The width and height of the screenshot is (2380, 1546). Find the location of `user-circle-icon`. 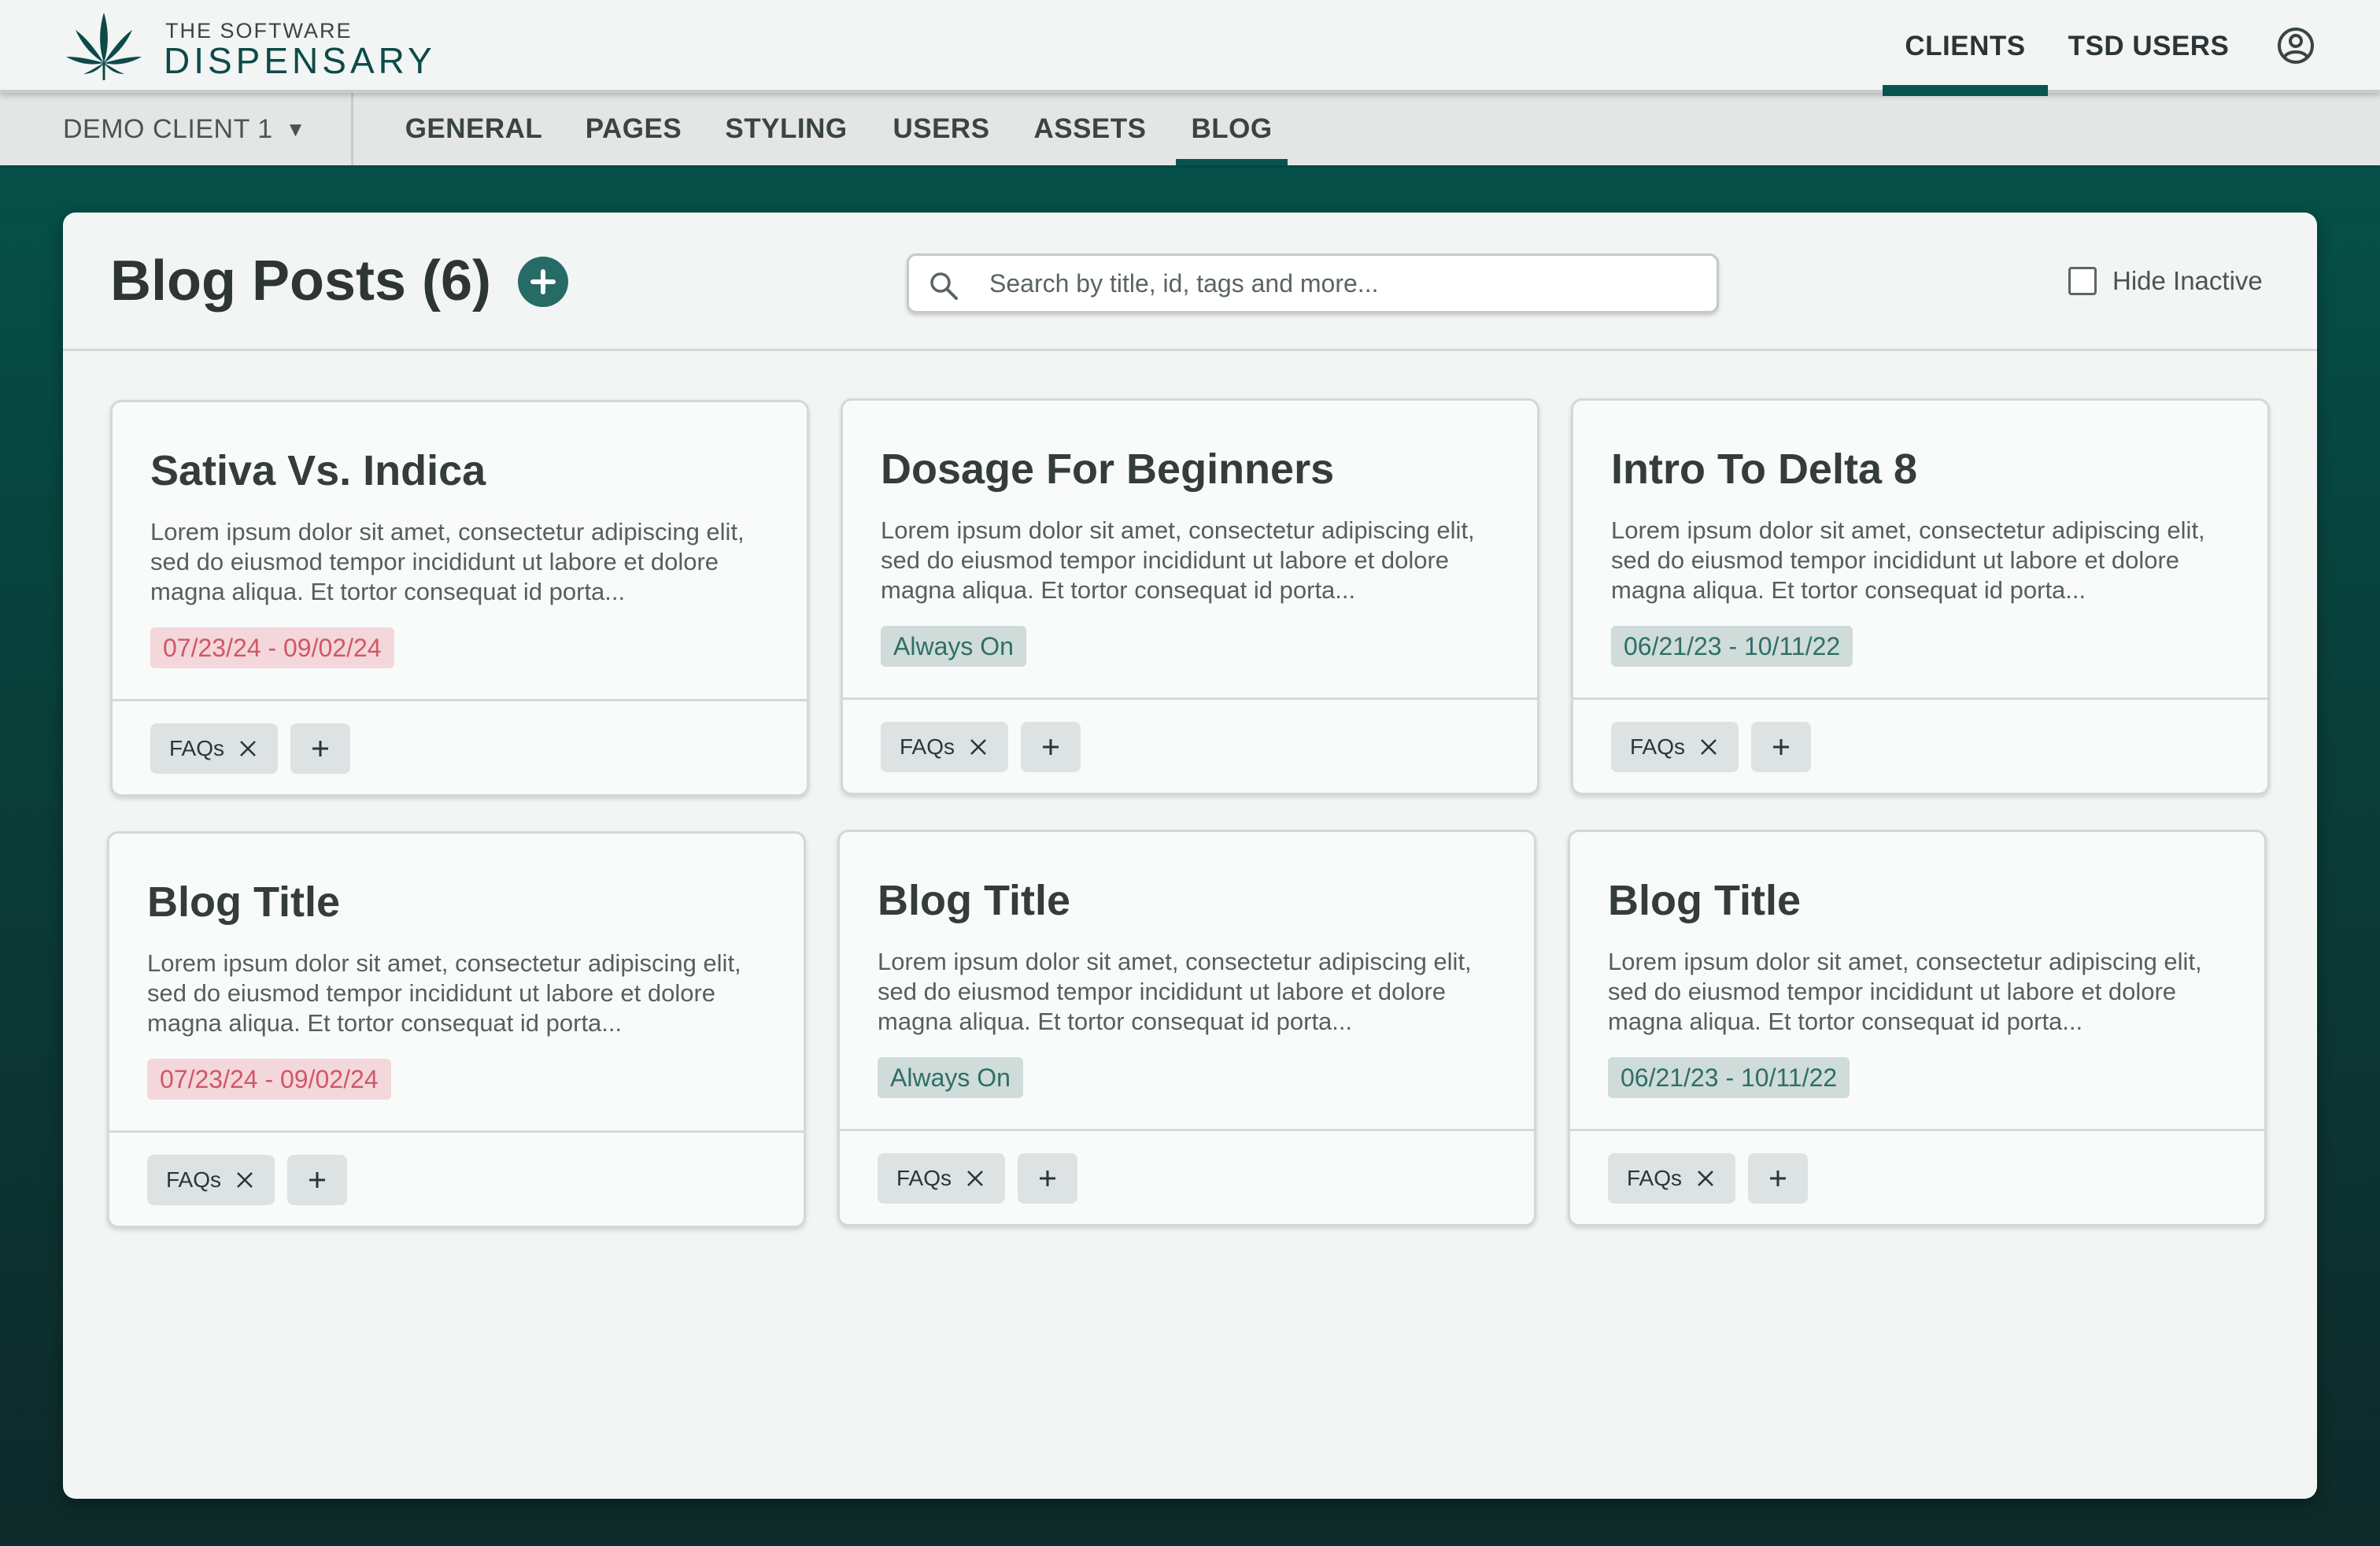

user-circle-icon is located at coordinates (2295, 45).